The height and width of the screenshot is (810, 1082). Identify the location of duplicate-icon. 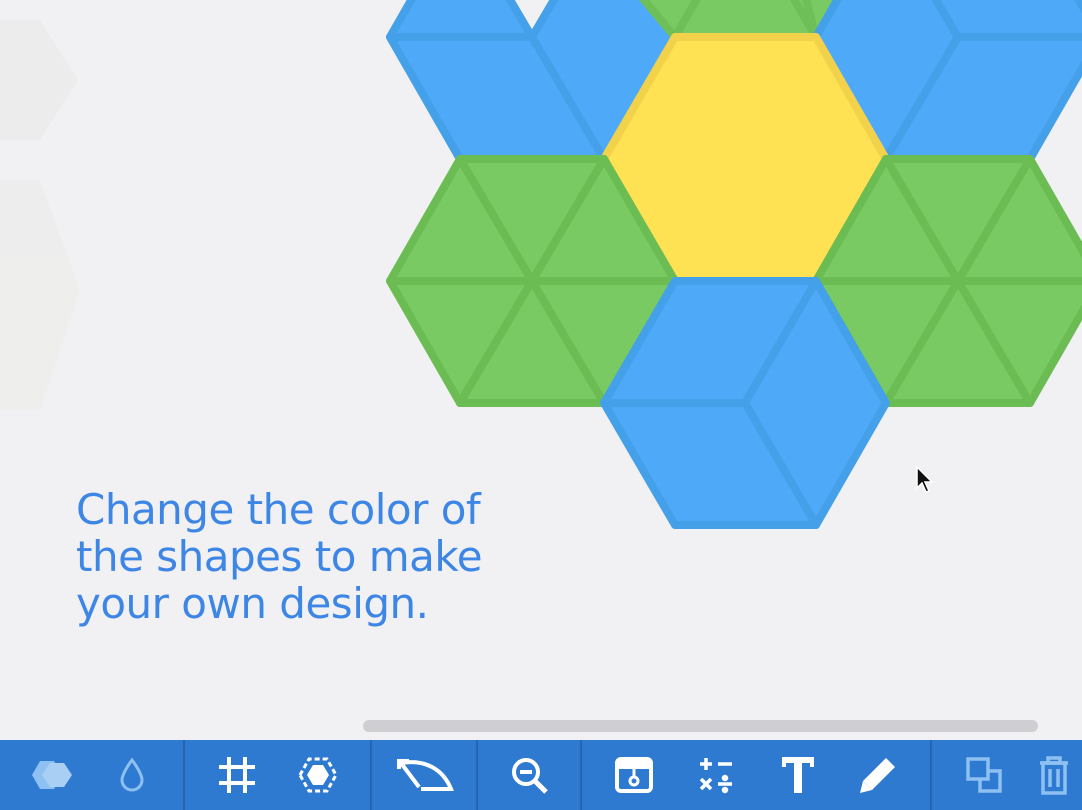
(984, 775).